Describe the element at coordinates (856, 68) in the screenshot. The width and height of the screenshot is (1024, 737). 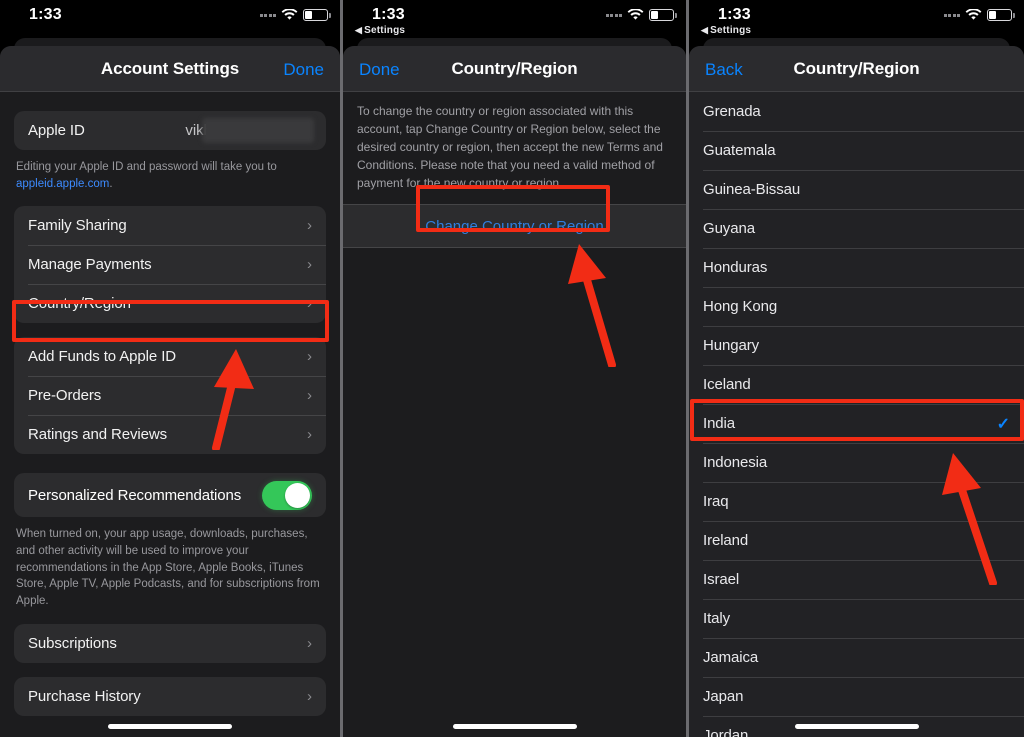
I see `page-title: Country/Region` at that location.